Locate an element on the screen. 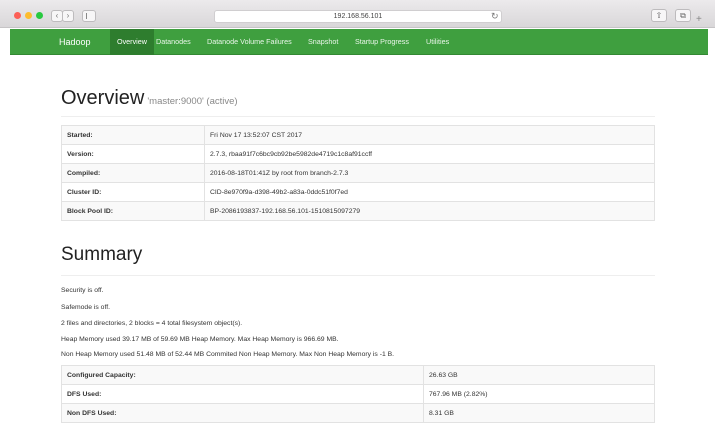 This screenshot has width=715, height=436. namenode-address: 'master:9000' (active) is located at coordinates (192, 101).